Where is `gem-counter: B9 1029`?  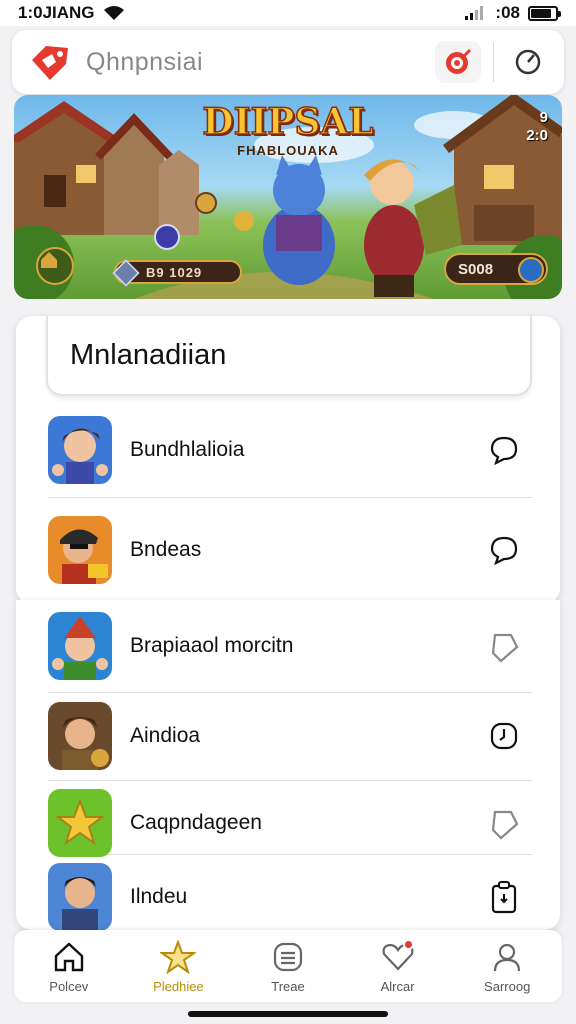
gem-counter: B9 1029 is located at coordinates (177, 273).